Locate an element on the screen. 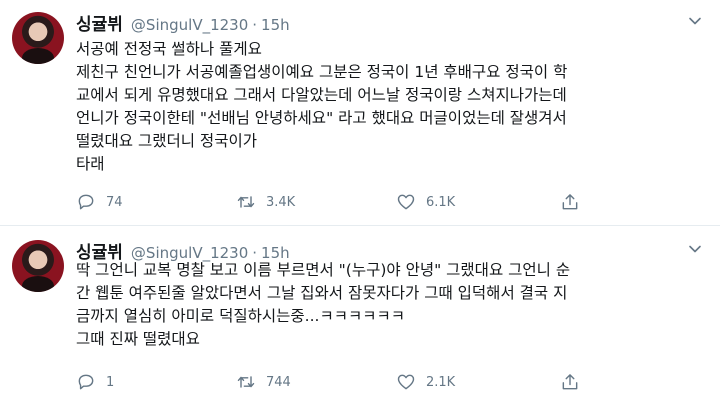  tweet-text-line: 금까지 열심히 아미로 덕질하시는중...ㅋㅋㅋㅋㅋㅋ is located at coordinates (241, 316).